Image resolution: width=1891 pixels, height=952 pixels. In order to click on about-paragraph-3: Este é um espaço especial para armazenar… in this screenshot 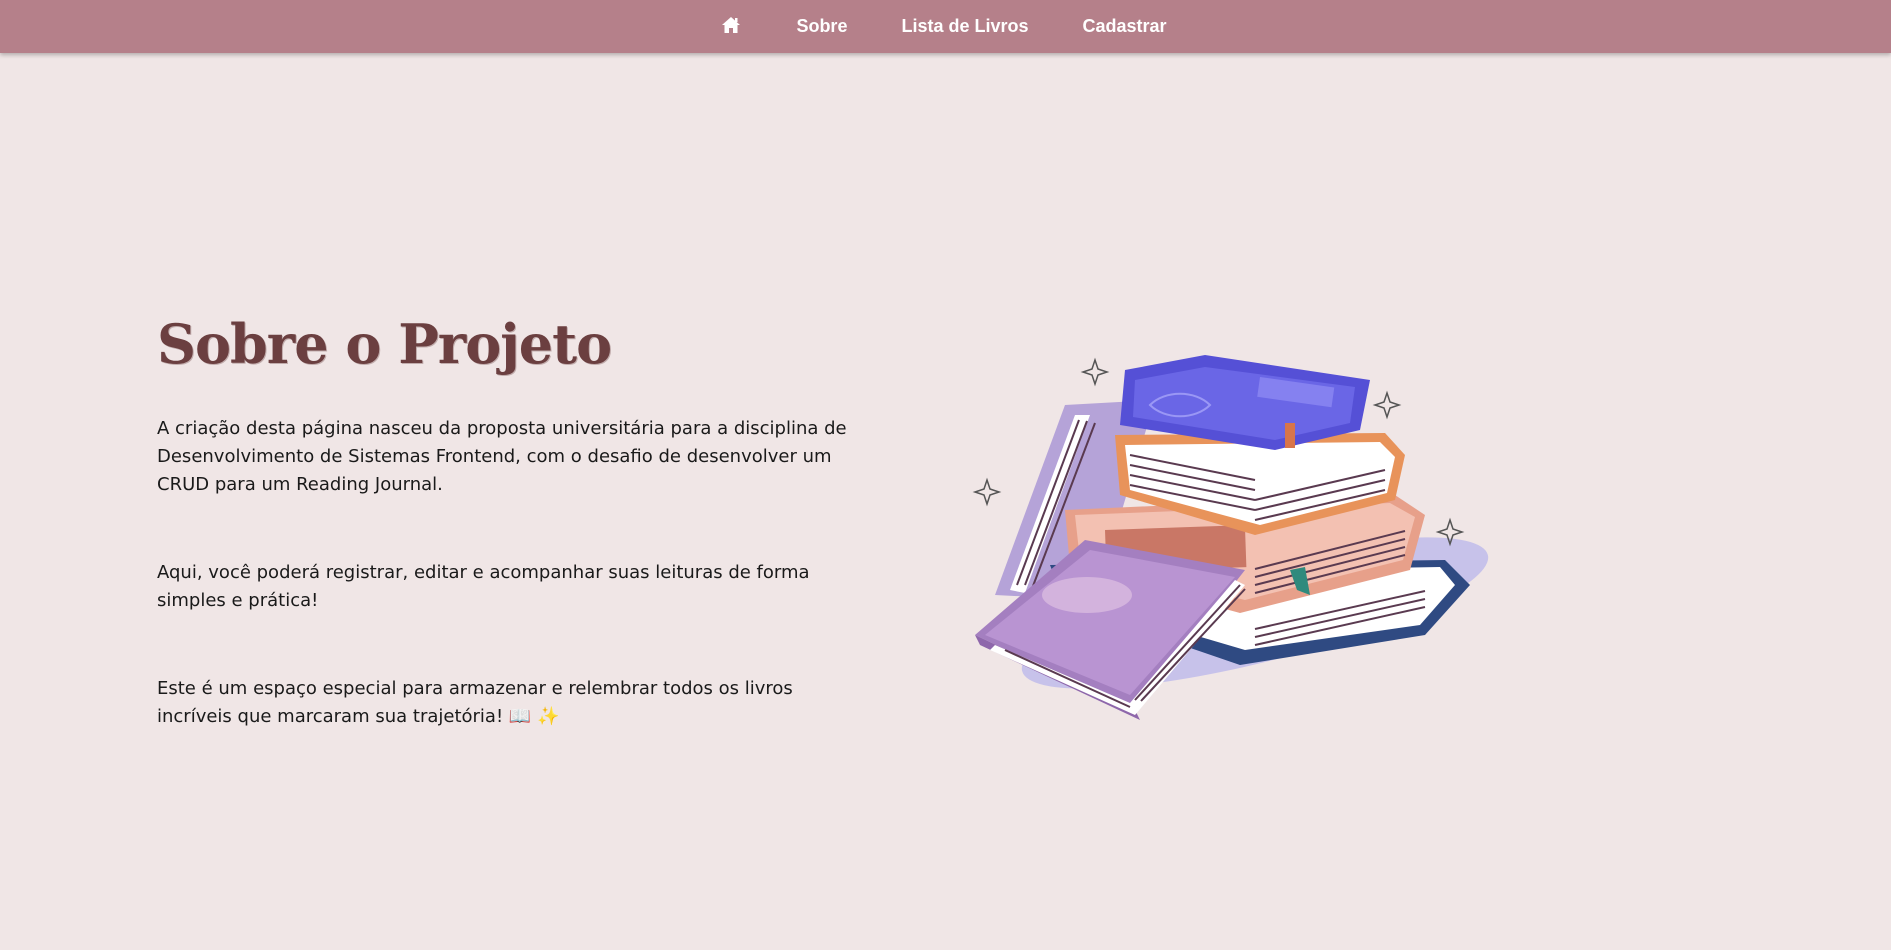, I will do `click(475, 702)`.